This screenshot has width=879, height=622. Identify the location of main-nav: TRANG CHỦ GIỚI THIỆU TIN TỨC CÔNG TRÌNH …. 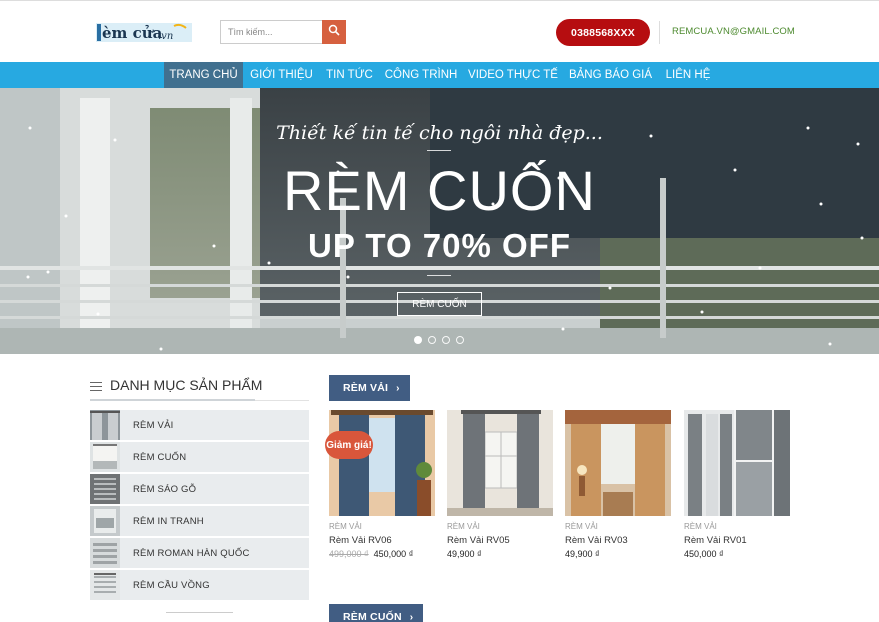
(439, 75).